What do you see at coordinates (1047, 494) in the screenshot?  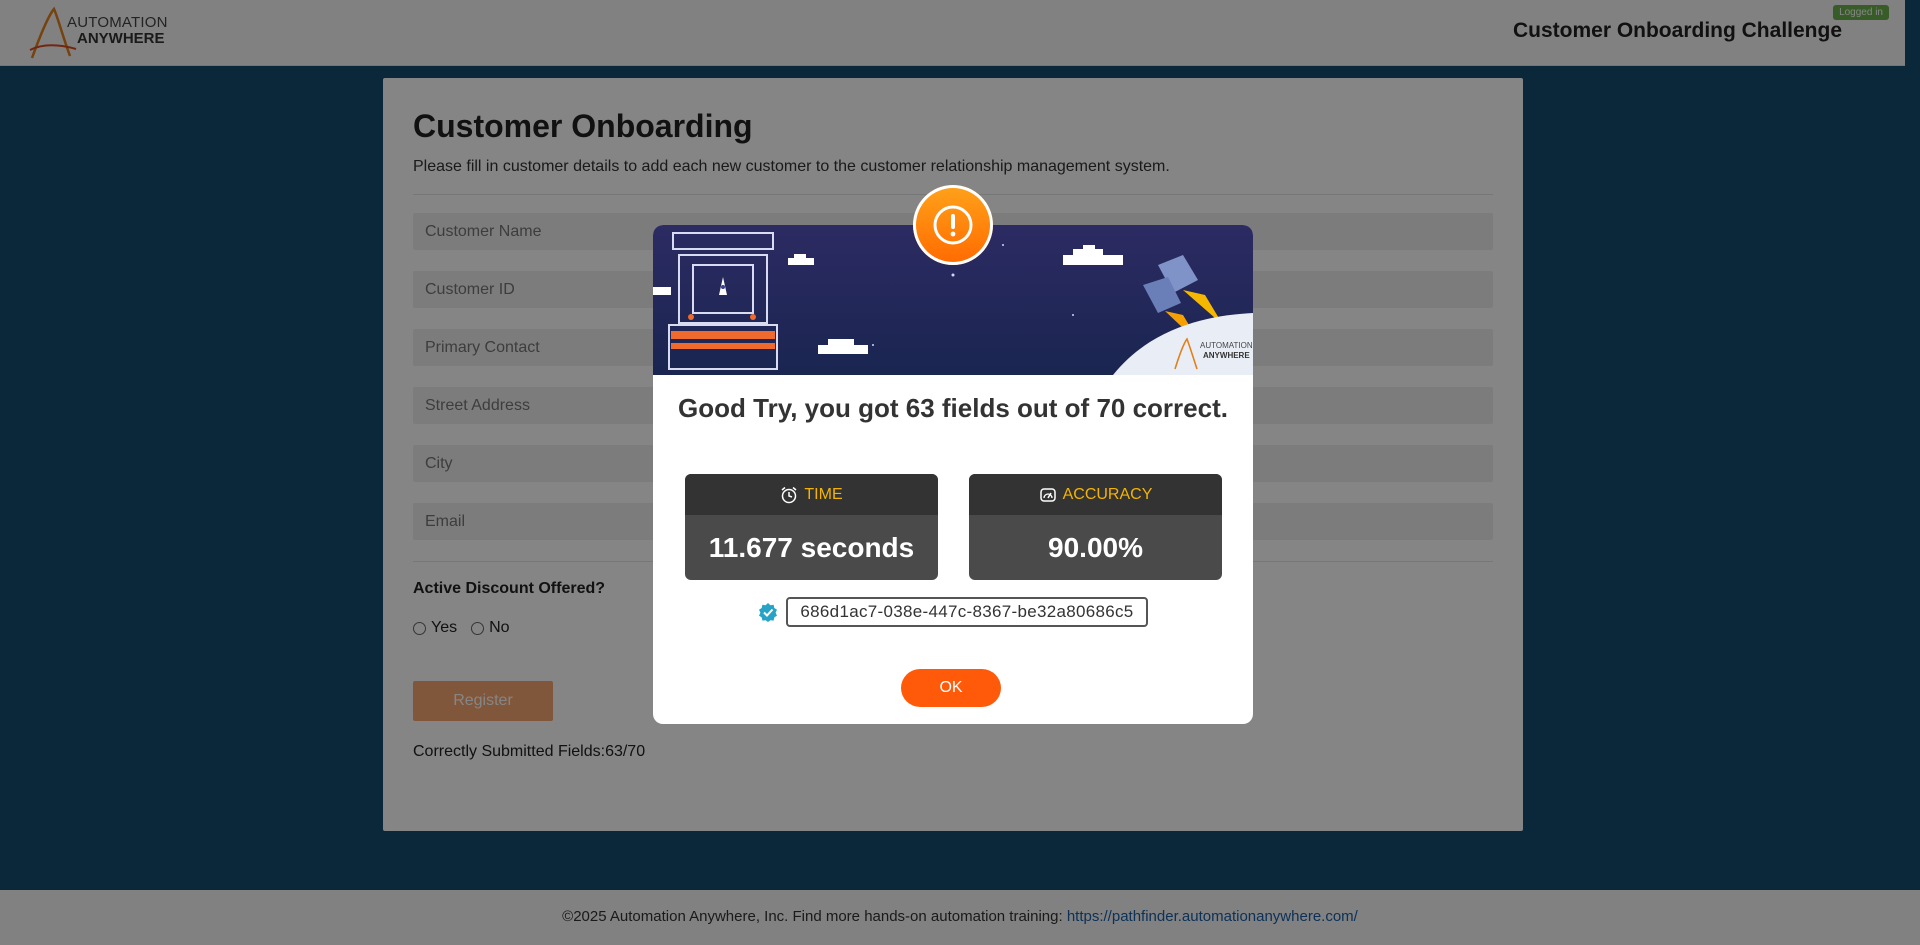 I see `gauge-icon` at bounding box center [1047, 494].